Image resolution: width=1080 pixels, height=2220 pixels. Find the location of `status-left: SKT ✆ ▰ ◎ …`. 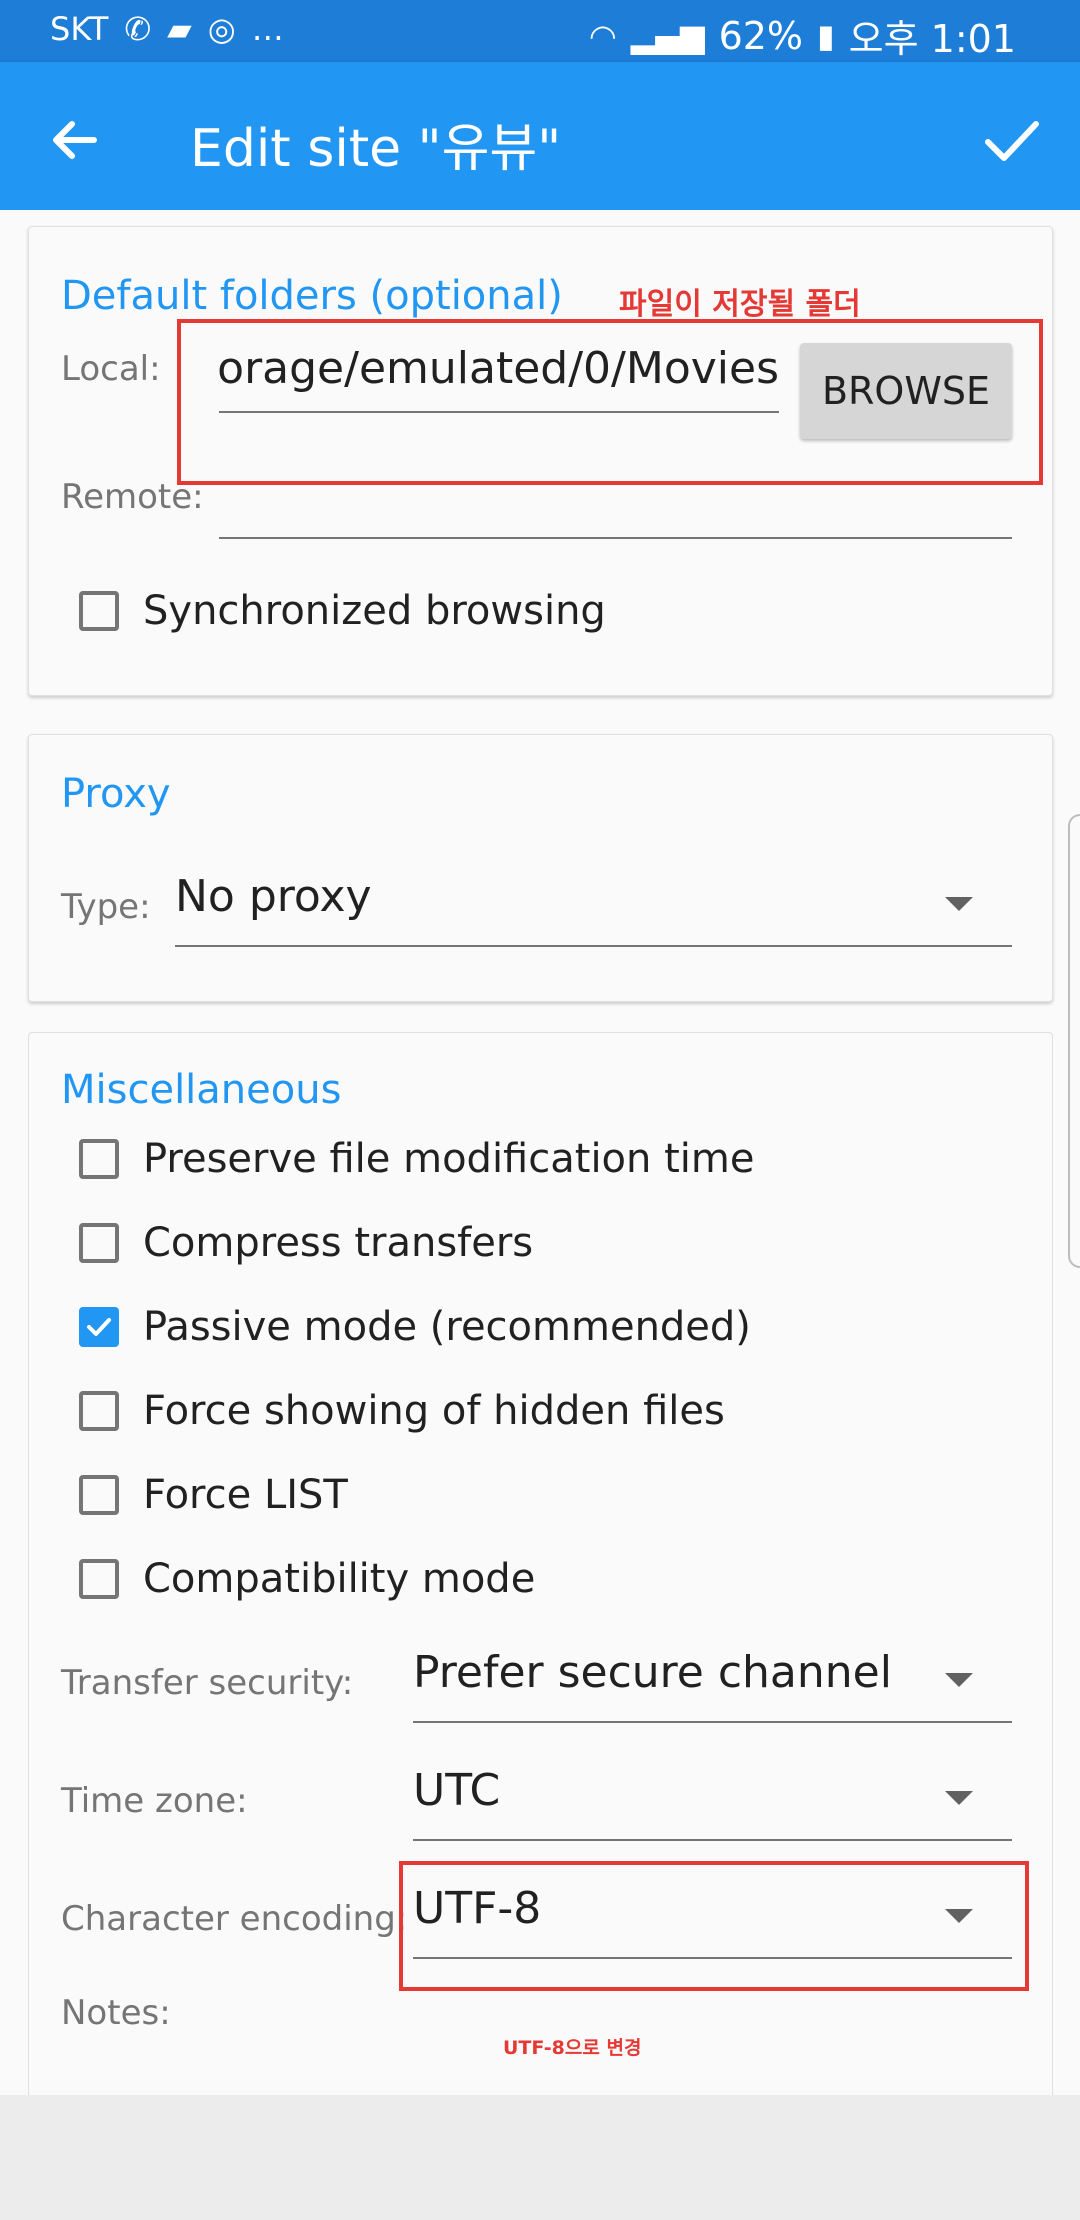

status-left: SKT ✆ ▰ ◎ … is located at coordinates (167, 29).